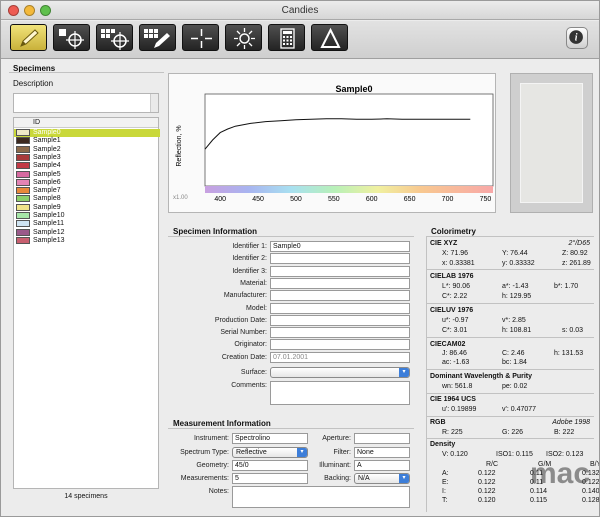 The width and height of the screenshot is (600, 517). What do you see at coordinates (28, 37) in the screenshot?
I see `pencil-tool-button` at bounding box center [28, 37].